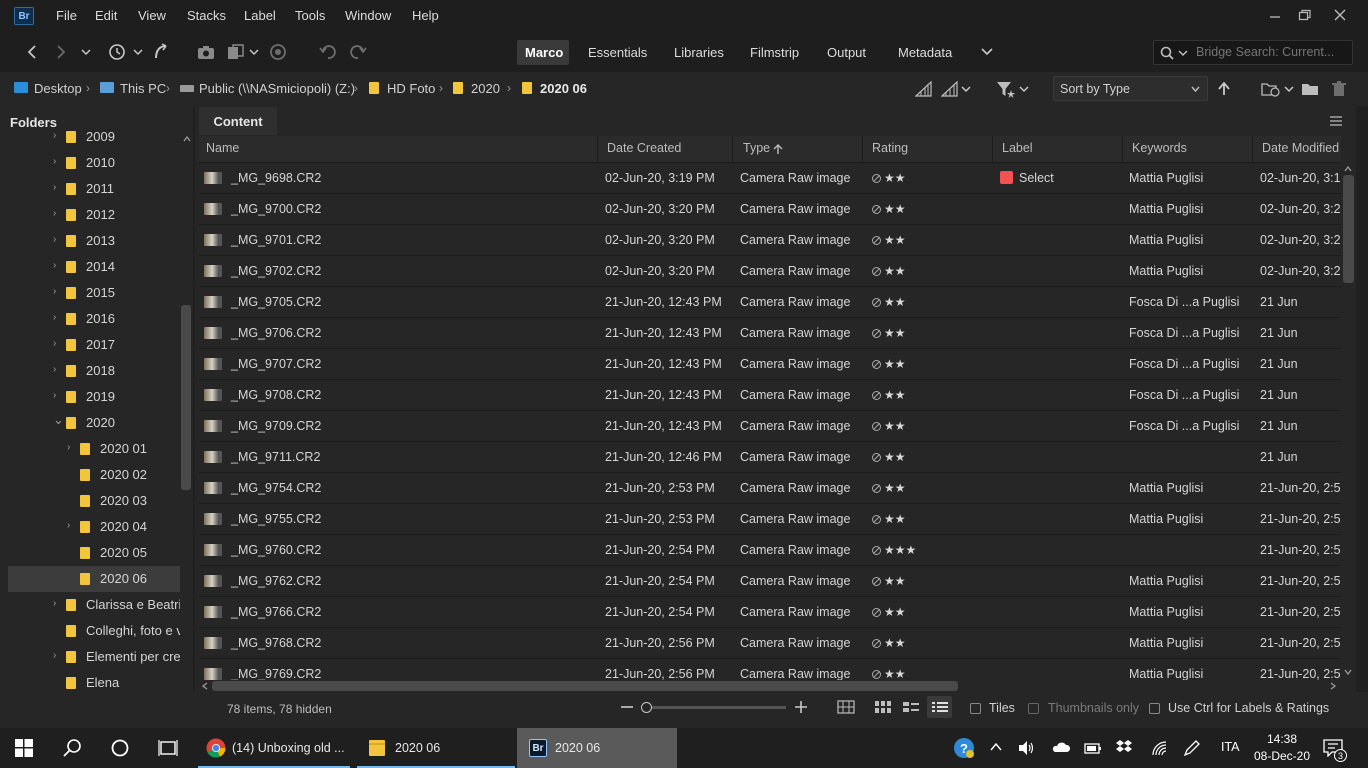 Image resolution: width=1368 pixels, height=768 pixels. What do you see at coordinates (846, 707) in the screenshot?
I see `view-grid-lock-button` at bounding box center [846, 707].